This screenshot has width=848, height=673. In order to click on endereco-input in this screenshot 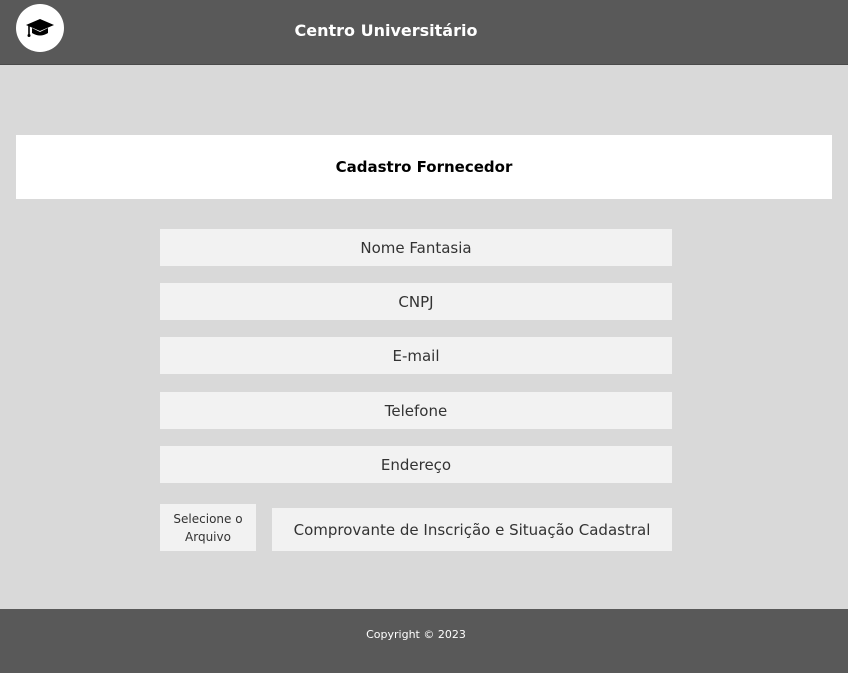, I will do `click(416, 464)`.